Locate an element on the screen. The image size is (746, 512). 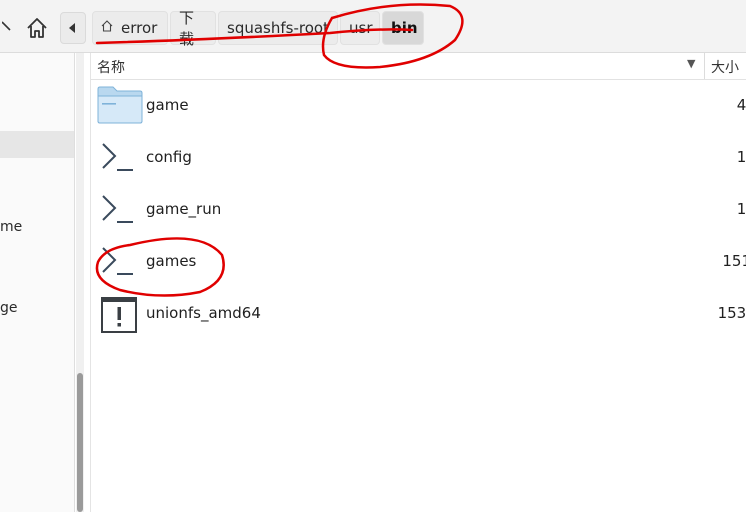
sidebar-item: me is located at coordinates (11, 227).